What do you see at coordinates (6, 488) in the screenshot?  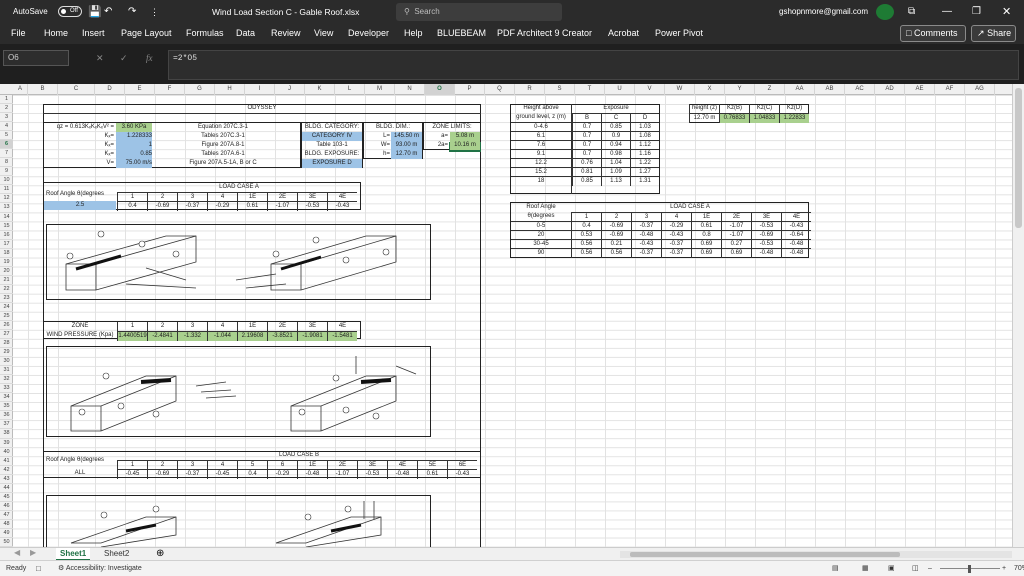 I see `row-header: 44` at bounding box center [6, 488].